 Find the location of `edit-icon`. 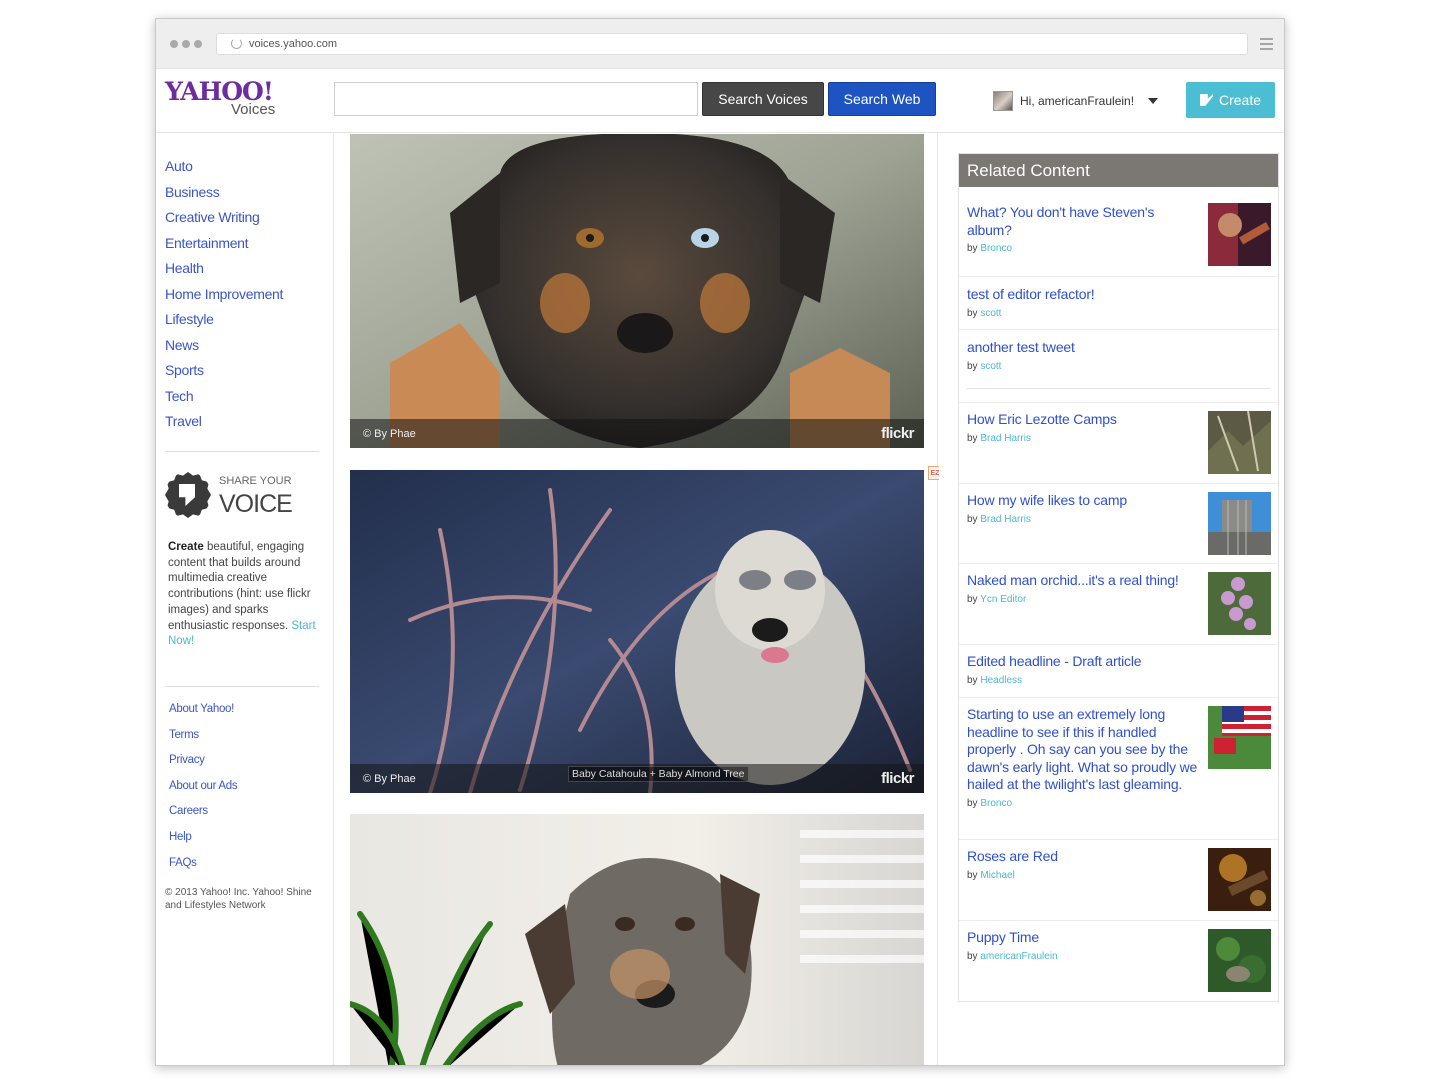

edit-icon is located at coordinates (1206, 100).